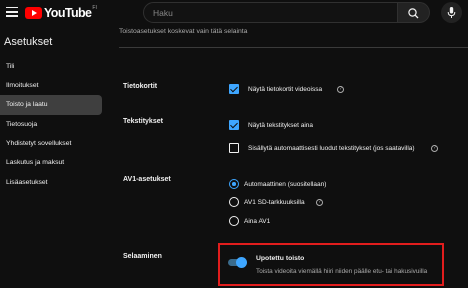  I want to click on auto-subtitles-checkbox, so click(234, 148).